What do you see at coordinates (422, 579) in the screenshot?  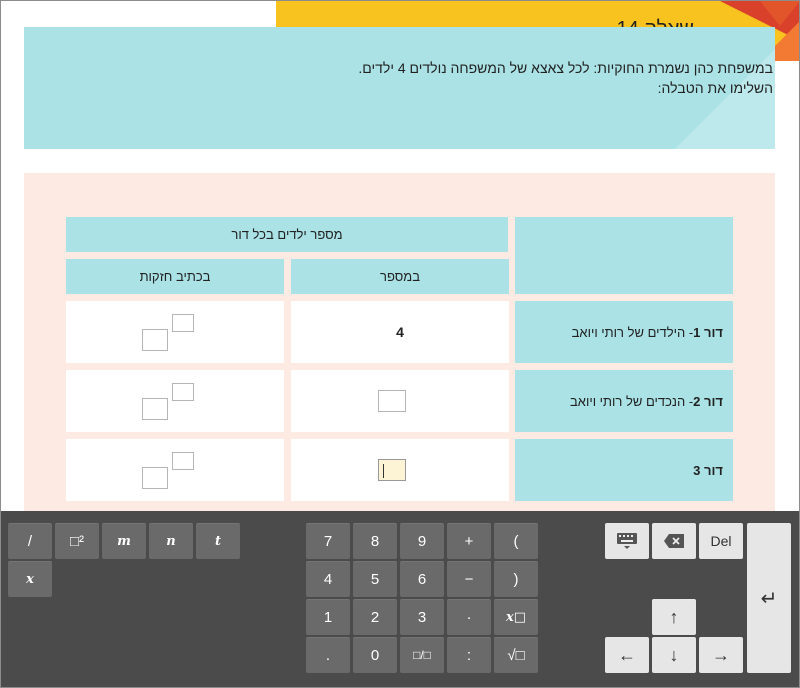 I see `key-6: 6` at bounding box center [422, 579].